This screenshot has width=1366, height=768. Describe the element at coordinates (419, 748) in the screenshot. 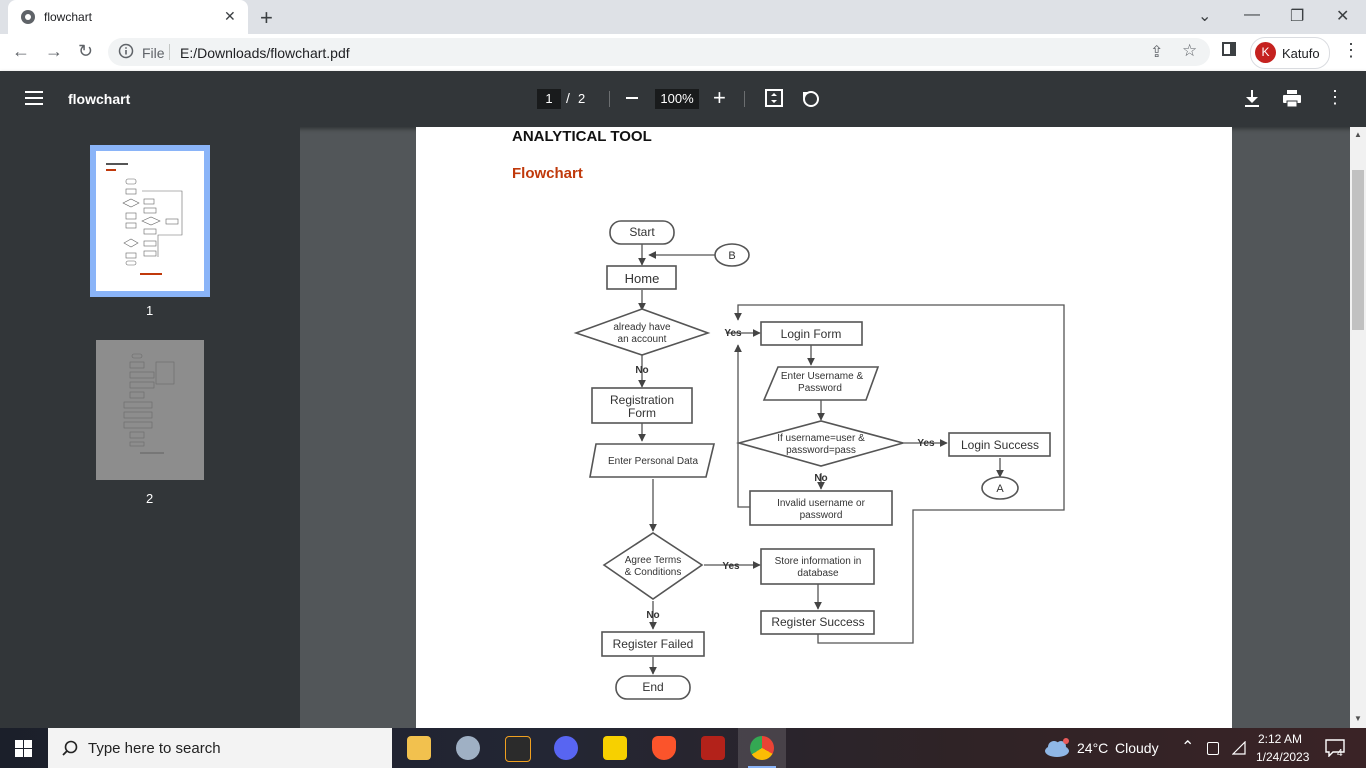

I see `file-explorer-icon` at that location.